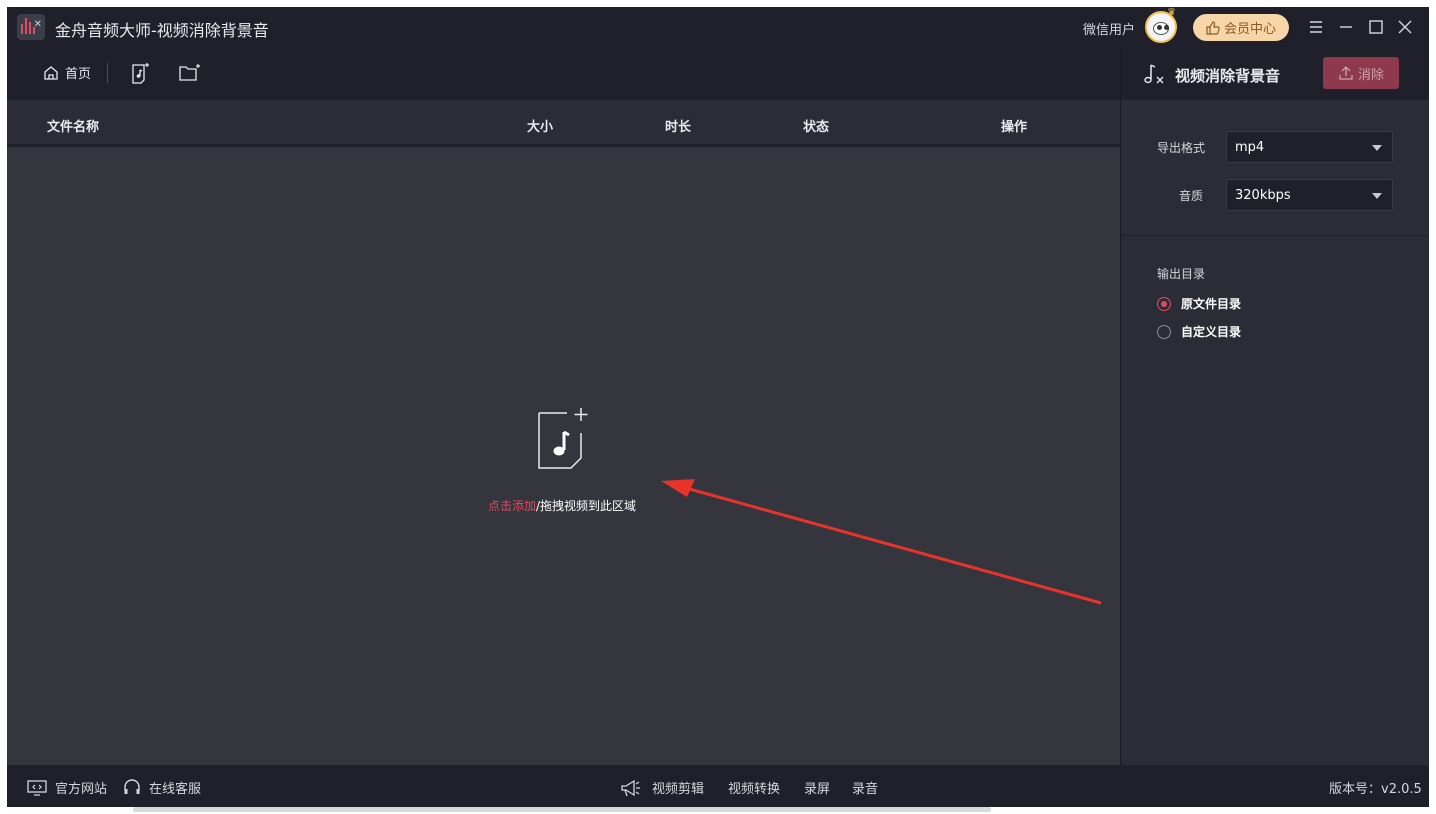 This screenshot has height=814, width=1436. Describe the element at coordinates (881, 542) in the screenshot. I see `red-arrow-annotation` at that location.